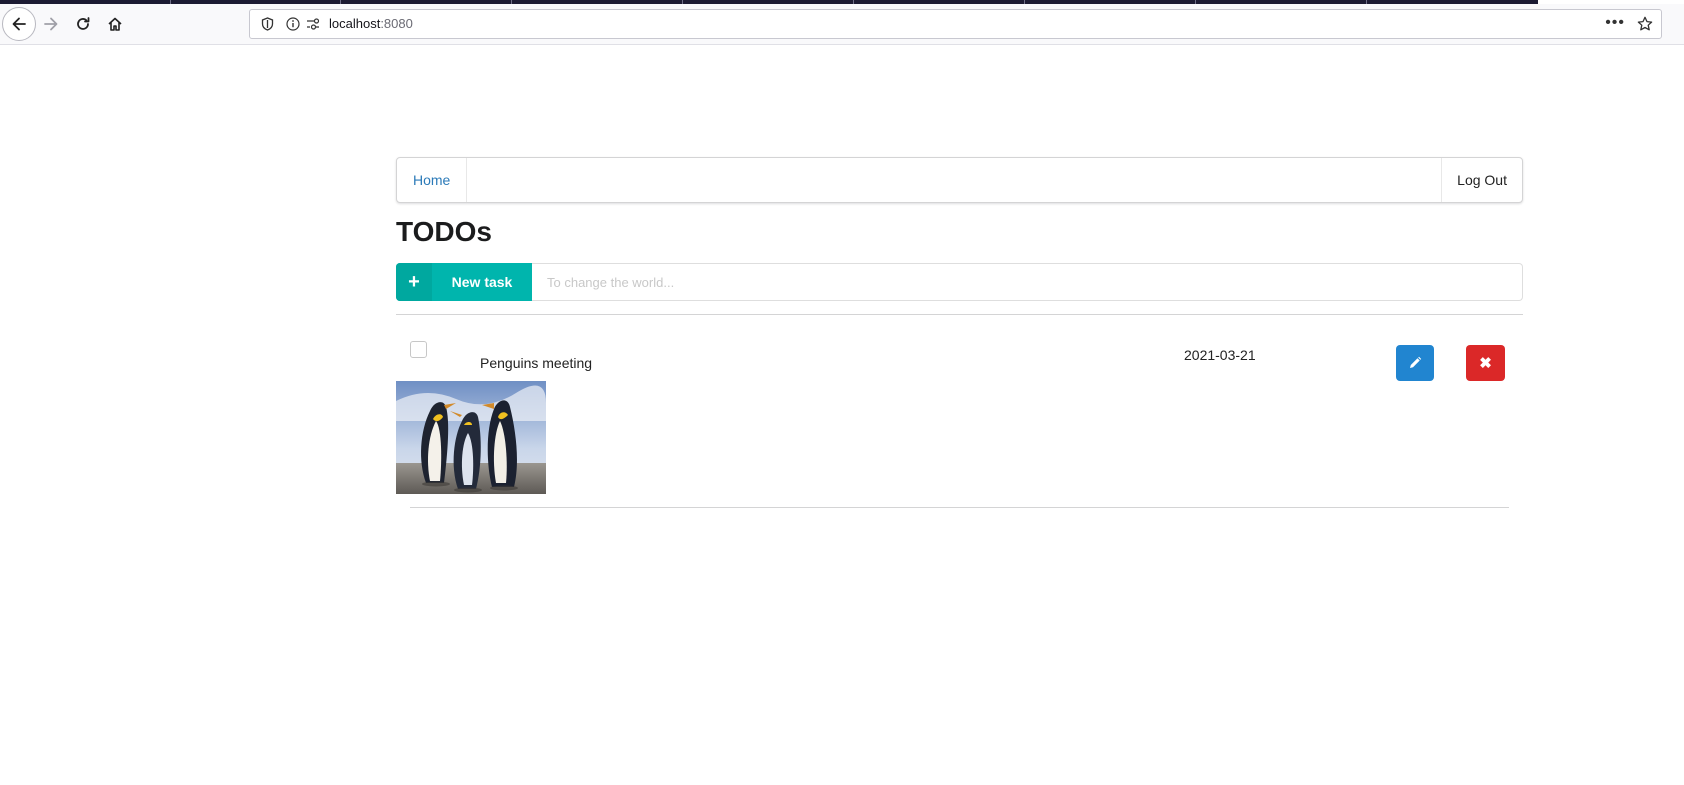 The width and height of the screenshot is (1684, 785). Describe the element at coordinates (955, 24) in the screenshot. I see `url-bar: localhost:8080 •••` at that location.